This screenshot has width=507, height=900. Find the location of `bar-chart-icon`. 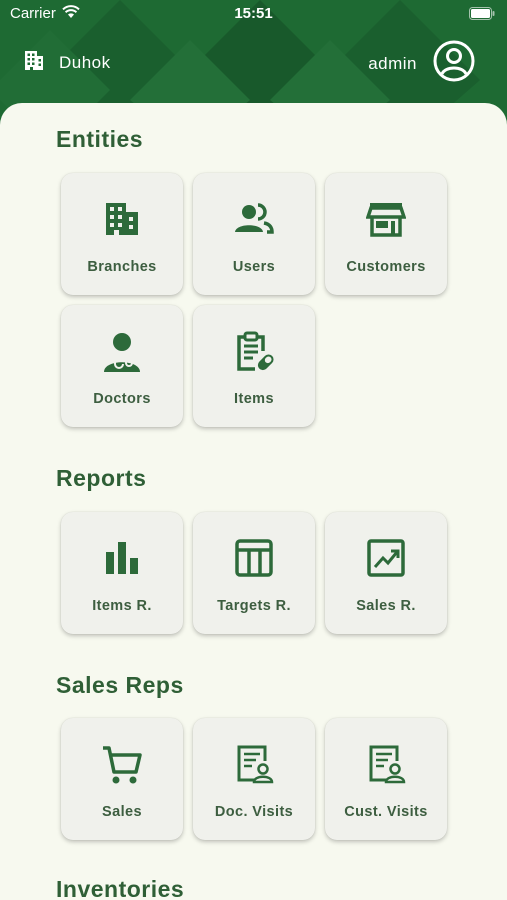

bar-chart-icon is located at coordinates (122, 558).